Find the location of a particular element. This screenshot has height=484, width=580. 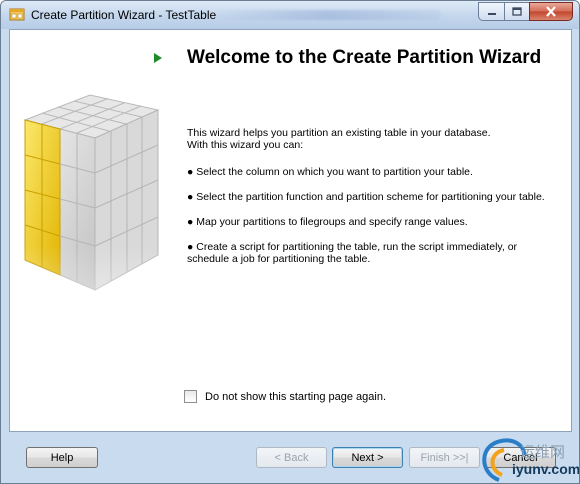

title-bar: Create Partition Wizard - TestTable is located at coordinates (290, 15).